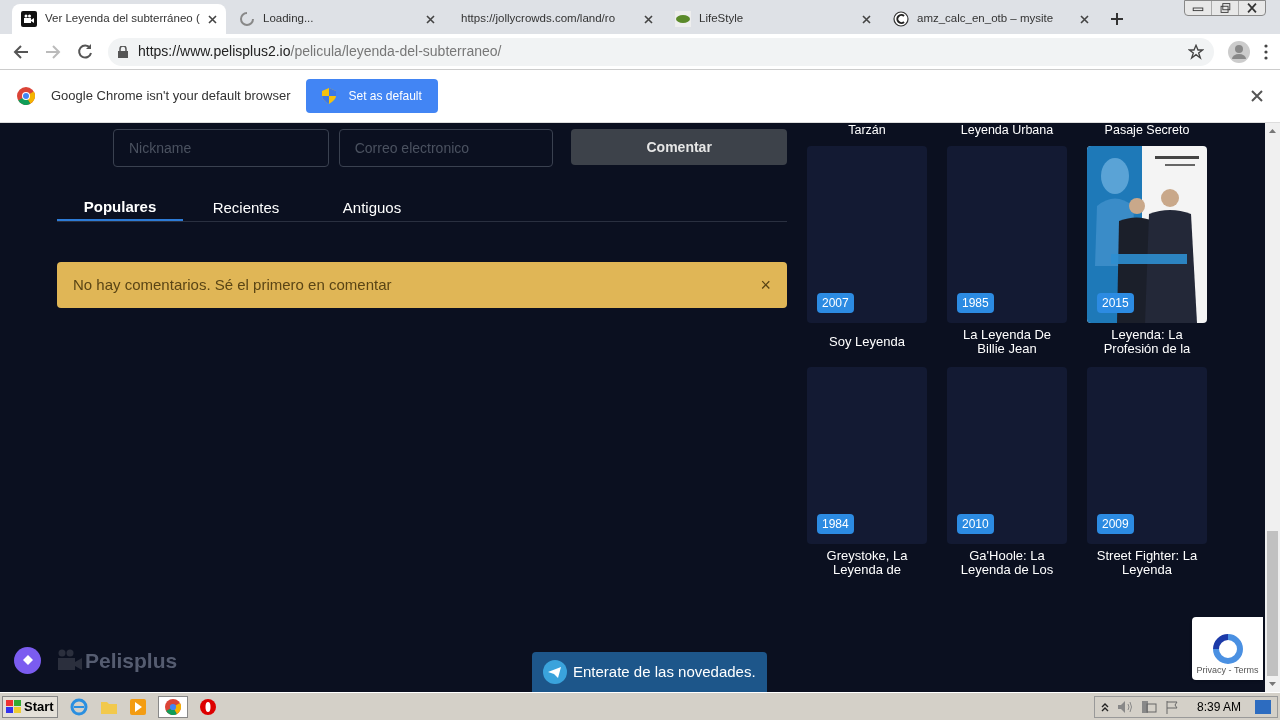  What do you see at coordinates (538, 19) in the screenshot?
I see `tab-title: https://jollycrowds.com/land/ro` at bounding box center [538, 19].